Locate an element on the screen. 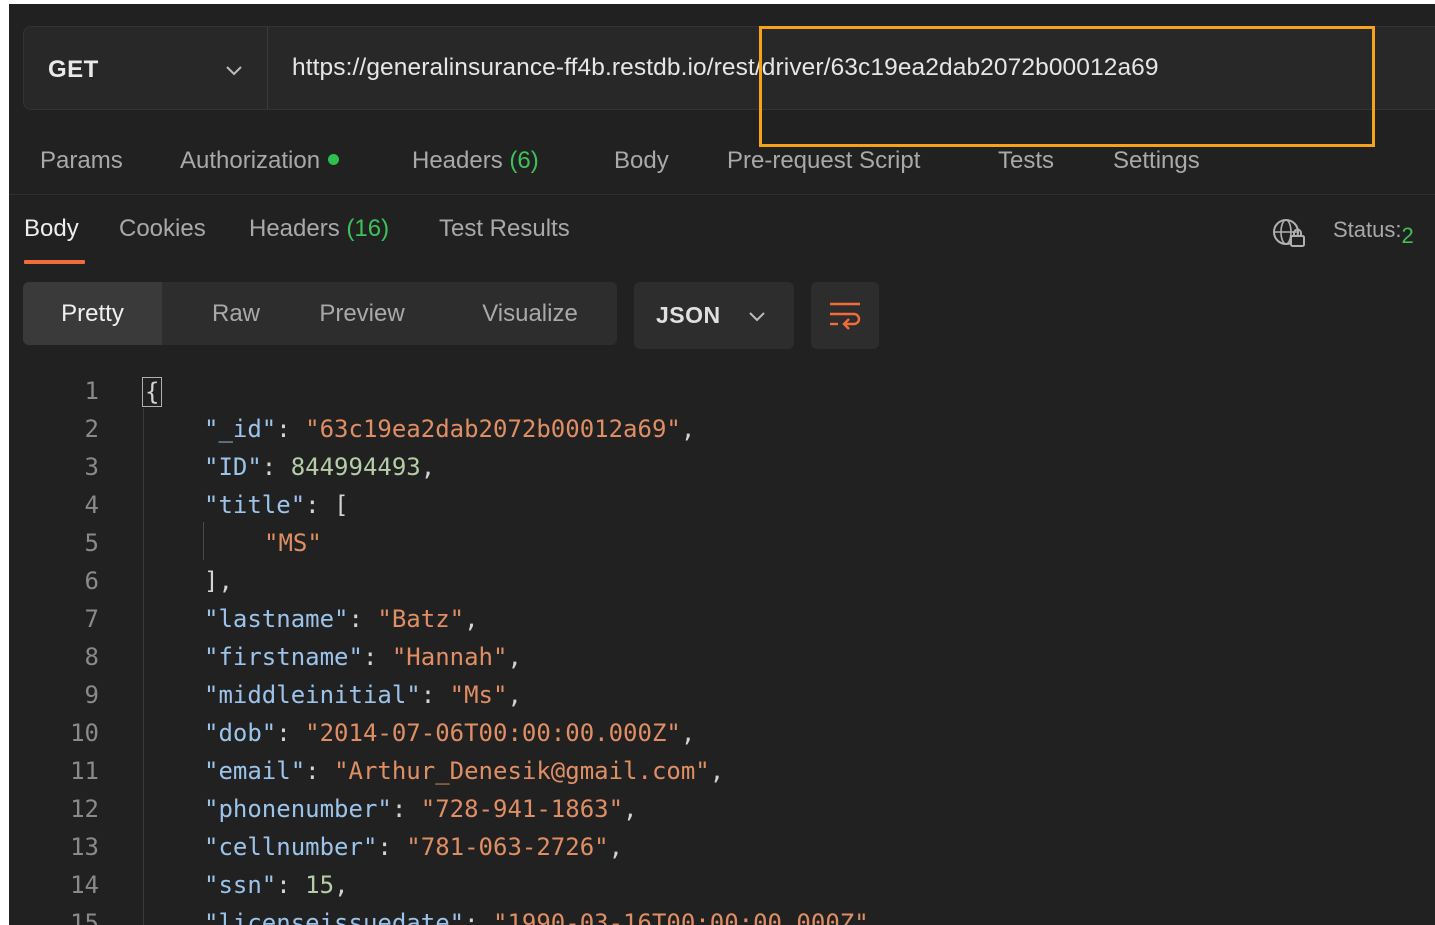 This screenshot has width=1435, height=925. tab-params: Params is located at coordinates (81, 161).